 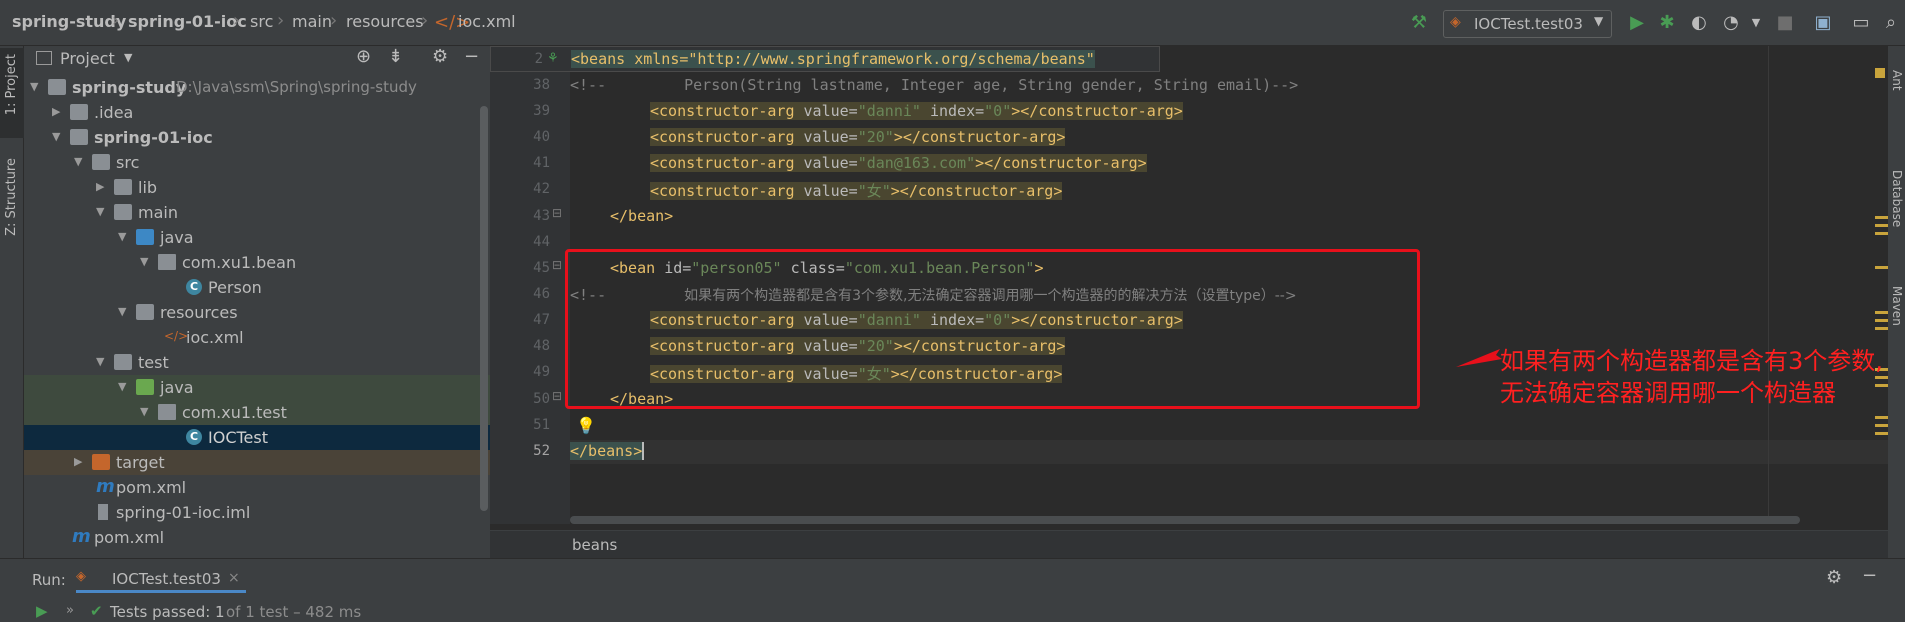 I want to click on spring-bean-gutter-icon: ⚘, so click(x=553, y=58).